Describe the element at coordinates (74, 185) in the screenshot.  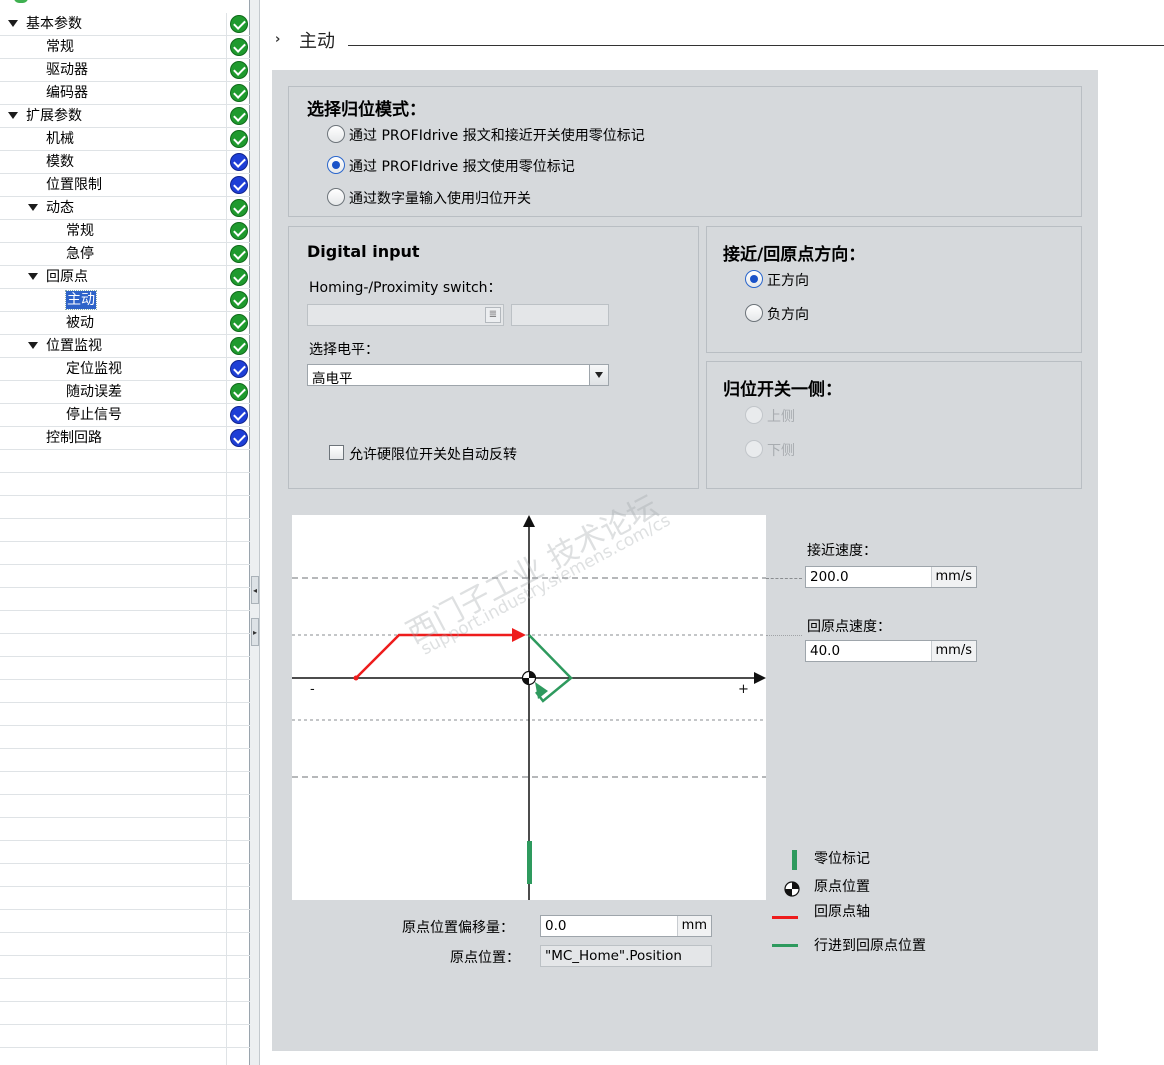
I see `tree-item-label: 位置限制` at that location.